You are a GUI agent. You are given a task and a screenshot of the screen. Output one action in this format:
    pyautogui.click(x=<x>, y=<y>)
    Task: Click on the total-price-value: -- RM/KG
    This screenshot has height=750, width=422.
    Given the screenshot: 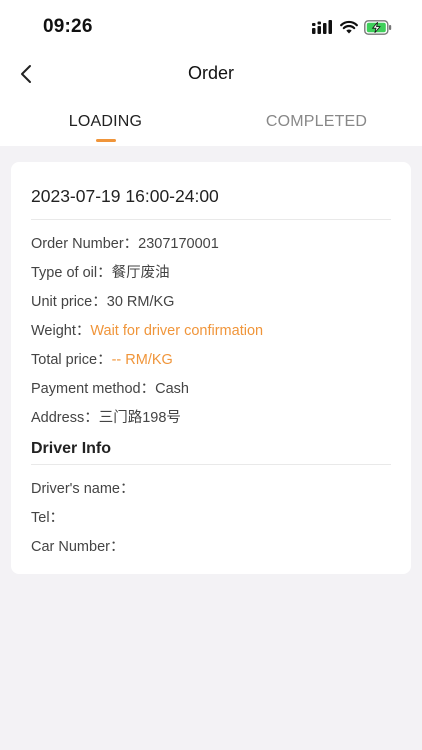 What is the action you would take?
    pyautogui.click(x=142, y=360)
    